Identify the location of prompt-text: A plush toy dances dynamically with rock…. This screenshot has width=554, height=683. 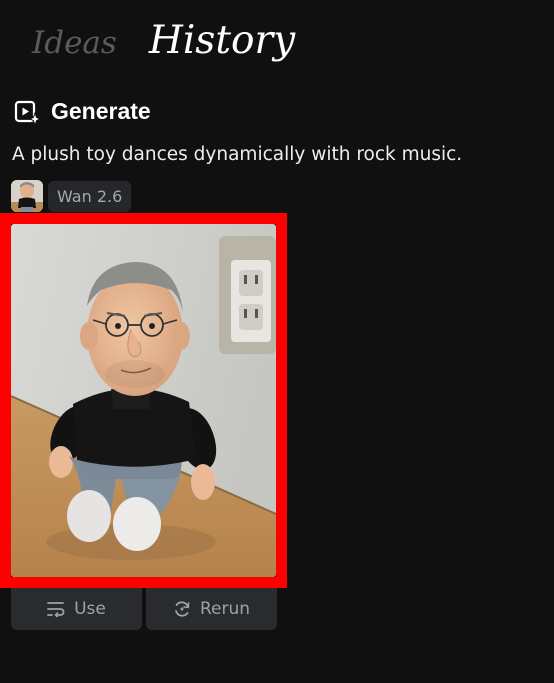
(237, 154).